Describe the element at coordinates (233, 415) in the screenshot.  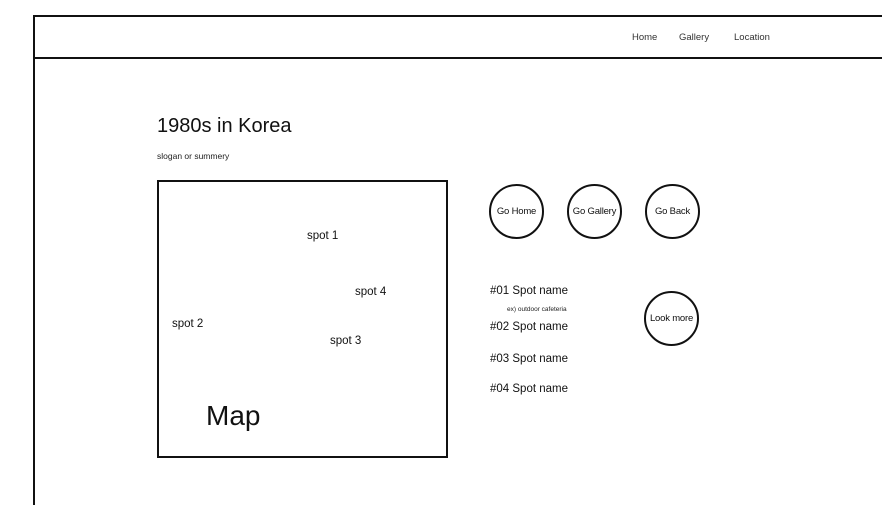
I see `map-label: Map` at that location.